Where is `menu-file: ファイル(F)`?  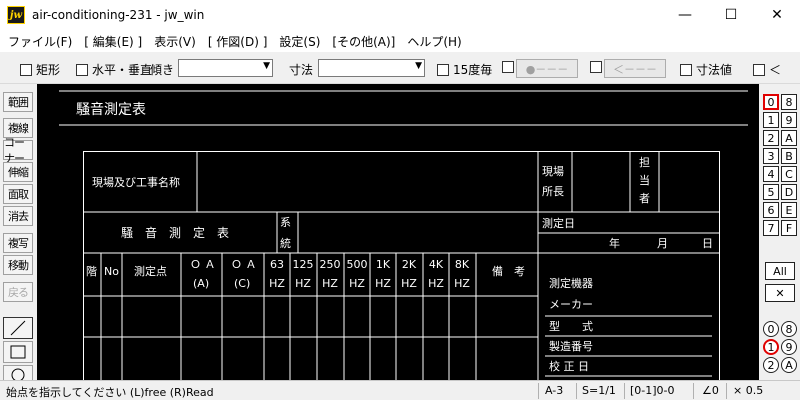
menu-file: ファイル(F) is located at coordinates (40, 41).